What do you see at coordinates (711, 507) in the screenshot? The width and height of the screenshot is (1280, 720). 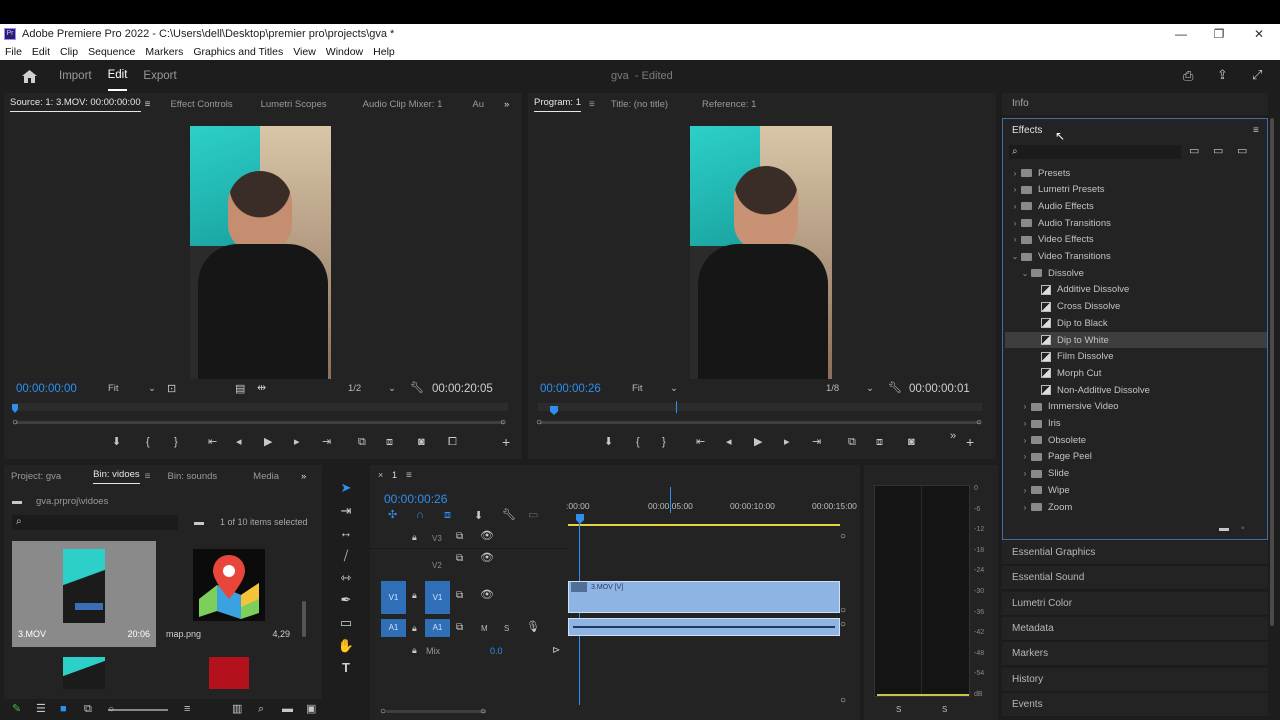 I see `timeline-ruler: :00:0000:00:05:0000:00:10:0000:00:15:00` at bounding box center [711, 507].